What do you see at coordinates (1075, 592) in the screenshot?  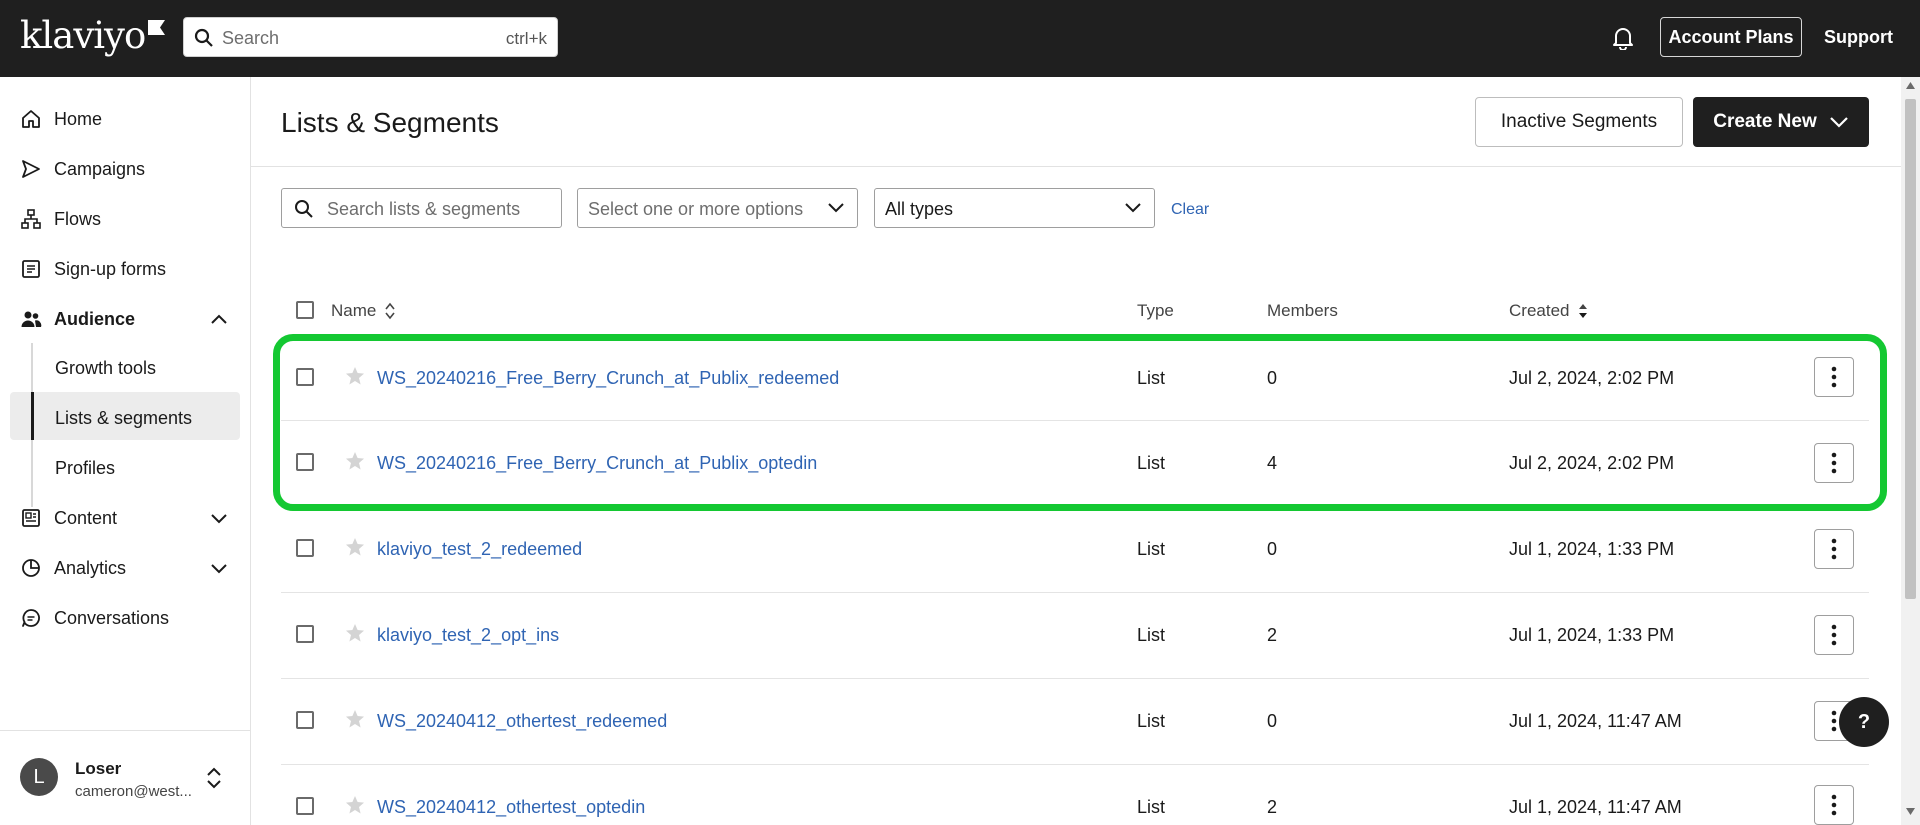 I see `row-divider` at bounding box center [1075, 592].